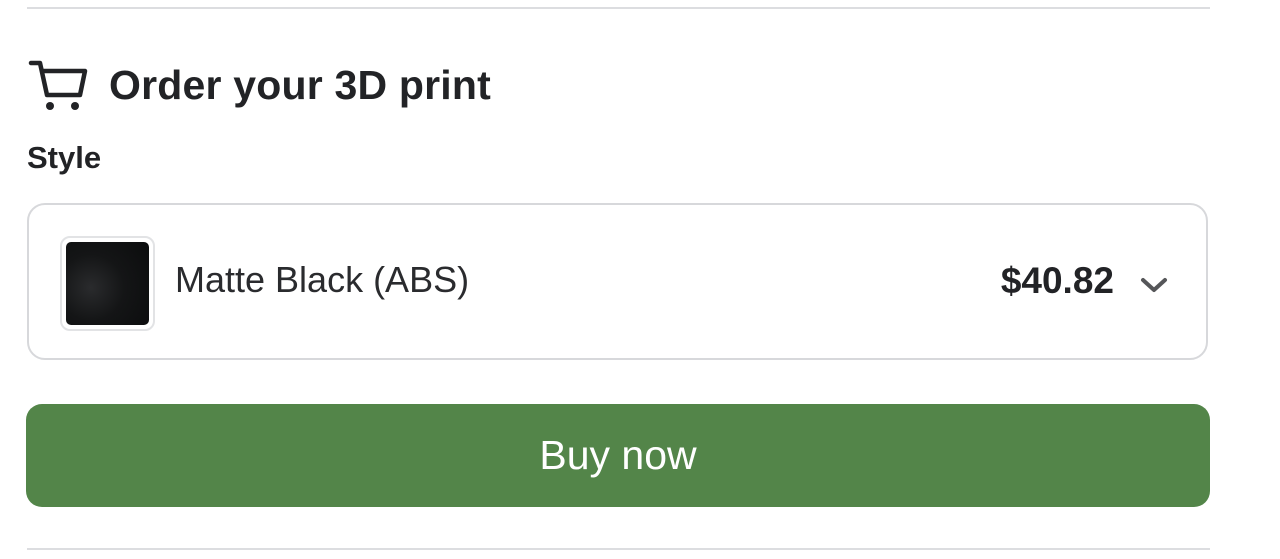  I want to click on style-label: Style, so click(64, 157).